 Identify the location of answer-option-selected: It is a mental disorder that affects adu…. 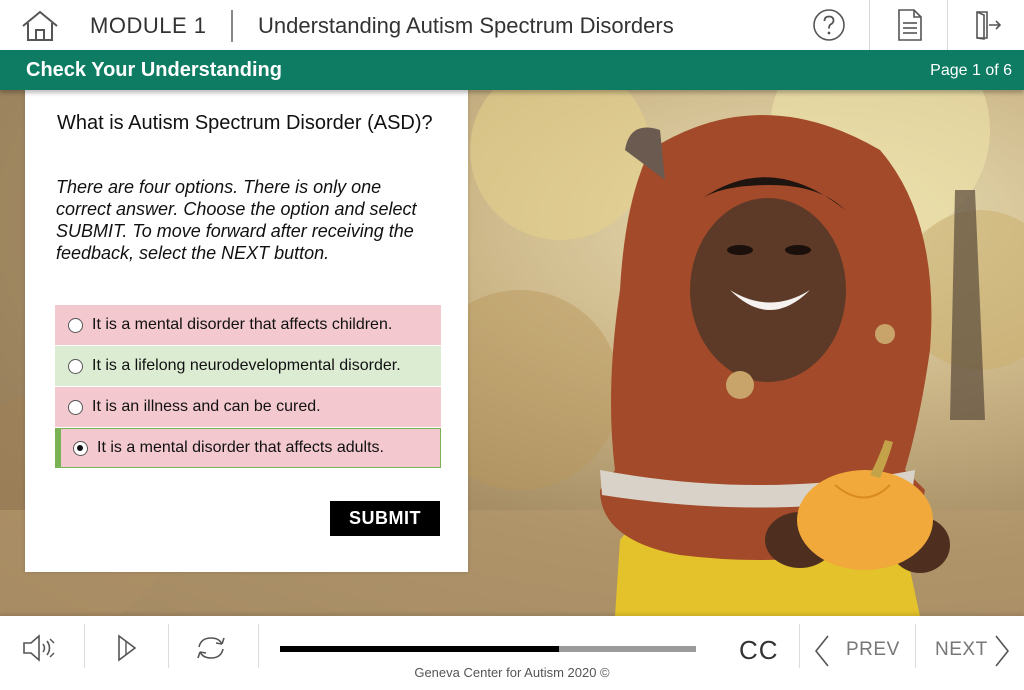
(248, 448).